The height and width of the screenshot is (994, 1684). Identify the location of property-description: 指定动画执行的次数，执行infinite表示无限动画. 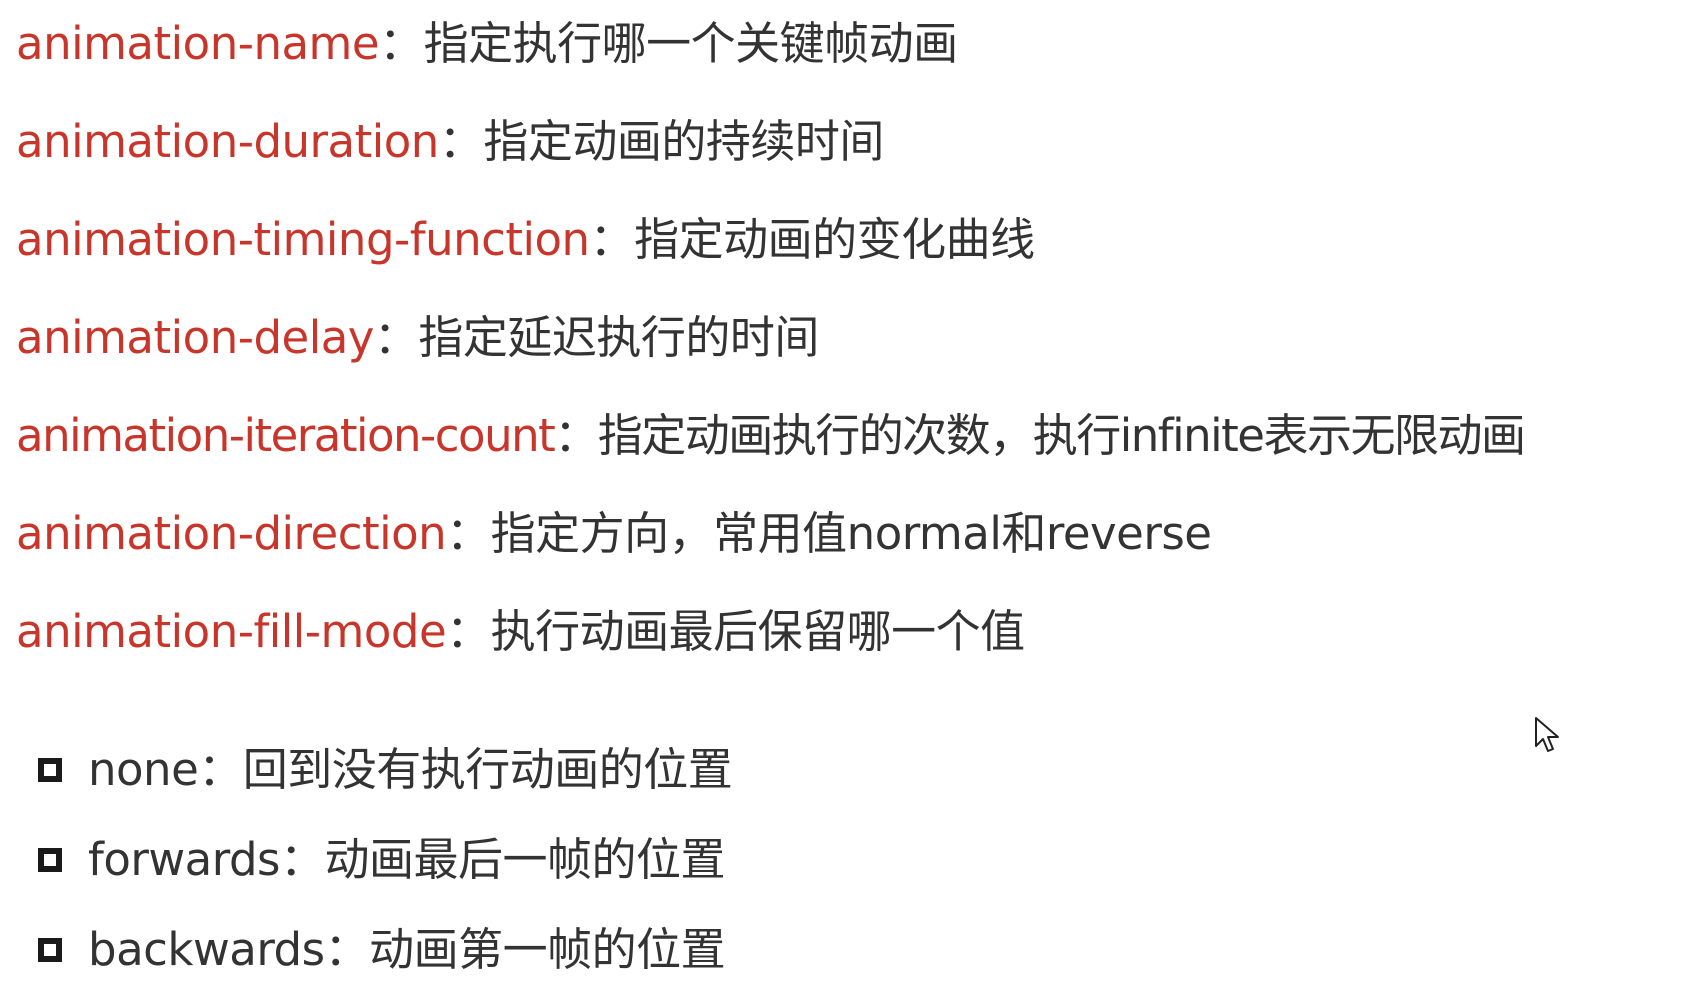
(1061, 435).